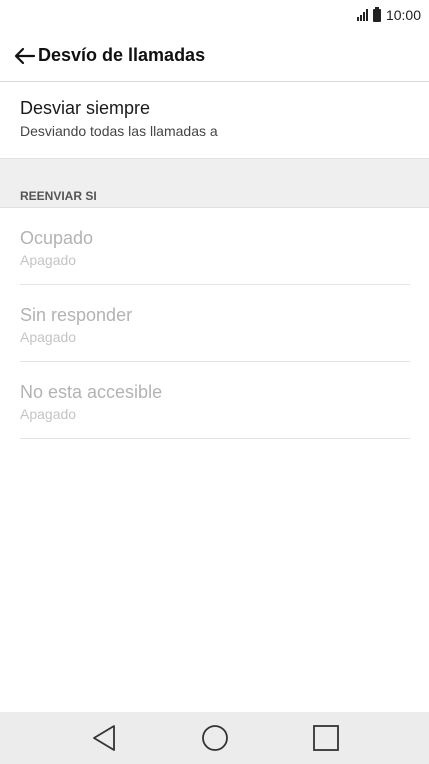  Describe the element at coordinates (76, 315) in the screenshot. I see `forward-if-no-answer-title: Sin responder` at that location.